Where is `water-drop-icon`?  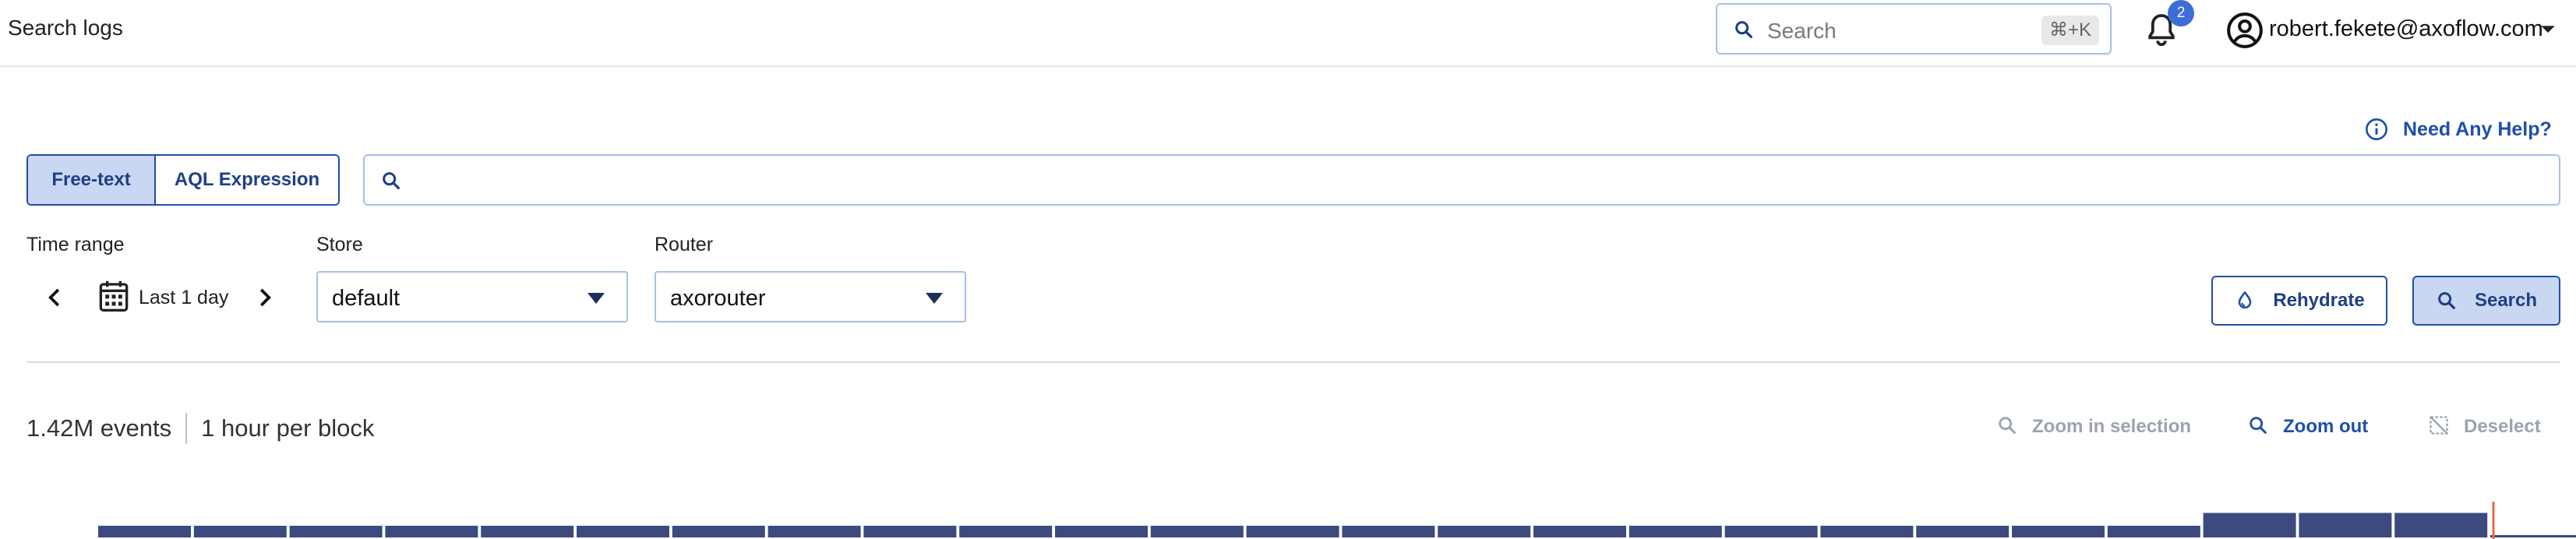
water-drop-icon is located at coordinates (2245, 300).